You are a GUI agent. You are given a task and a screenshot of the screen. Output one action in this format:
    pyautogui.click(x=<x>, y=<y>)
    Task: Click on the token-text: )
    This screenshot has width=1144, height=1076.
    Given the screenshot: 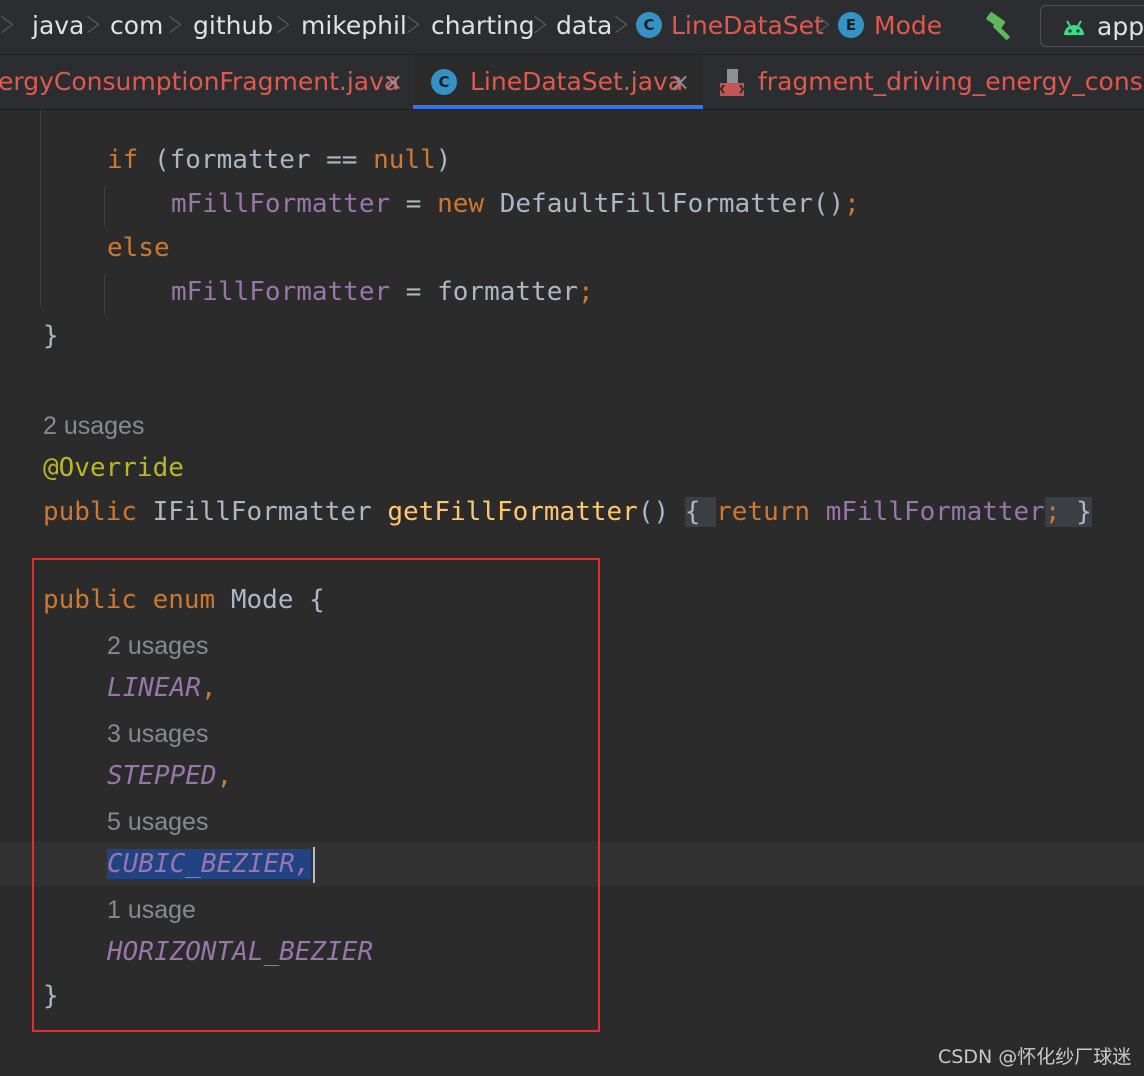 What is the action you would take?
    pyautogui.click(x=443, y=160)
    